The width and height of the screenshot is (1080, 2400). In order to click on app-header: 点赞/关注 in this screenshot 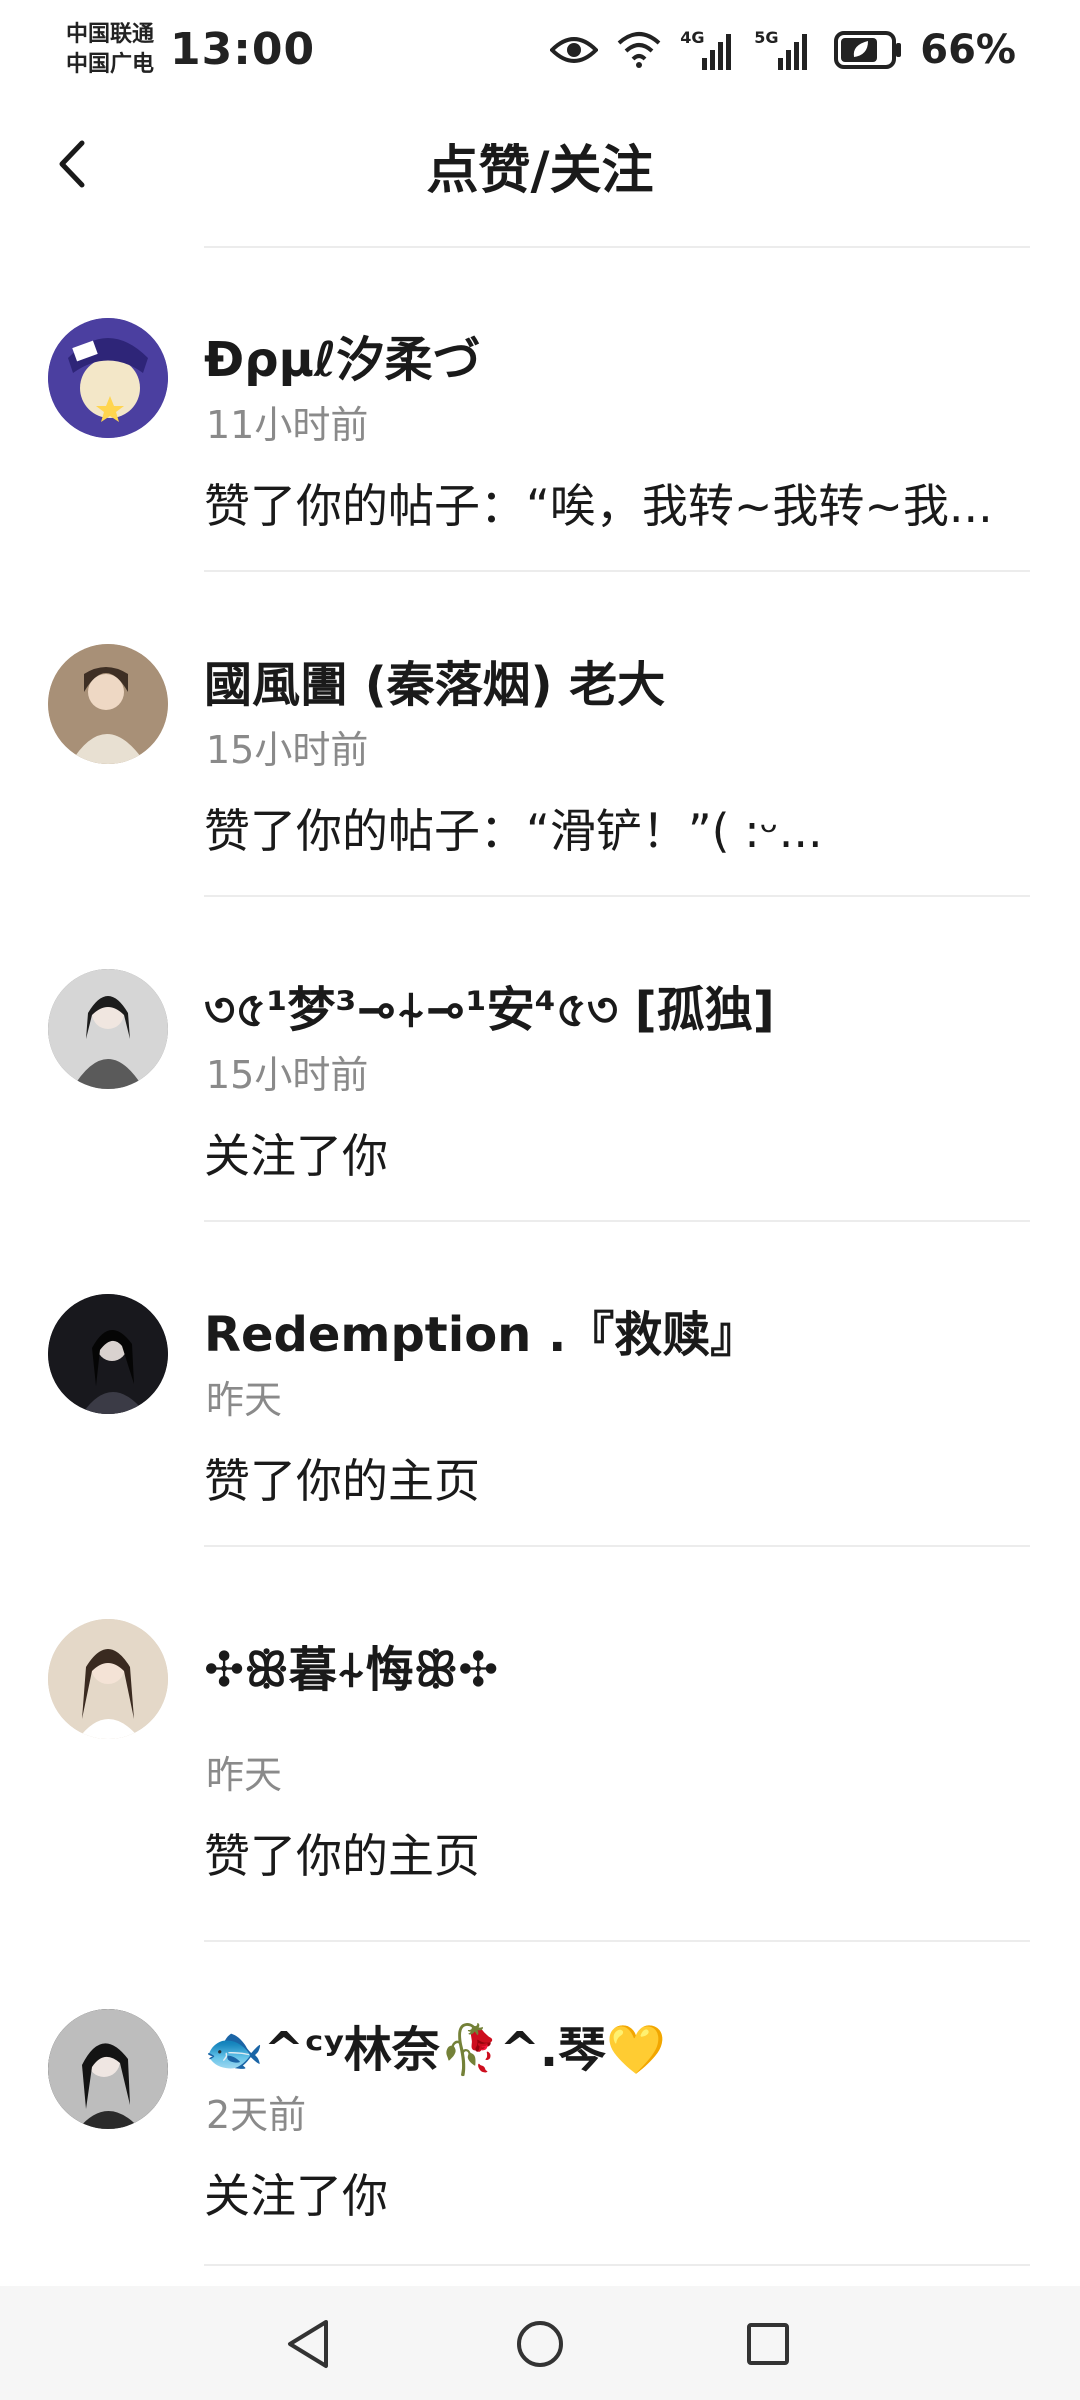, I will do `click(540, 165)`.